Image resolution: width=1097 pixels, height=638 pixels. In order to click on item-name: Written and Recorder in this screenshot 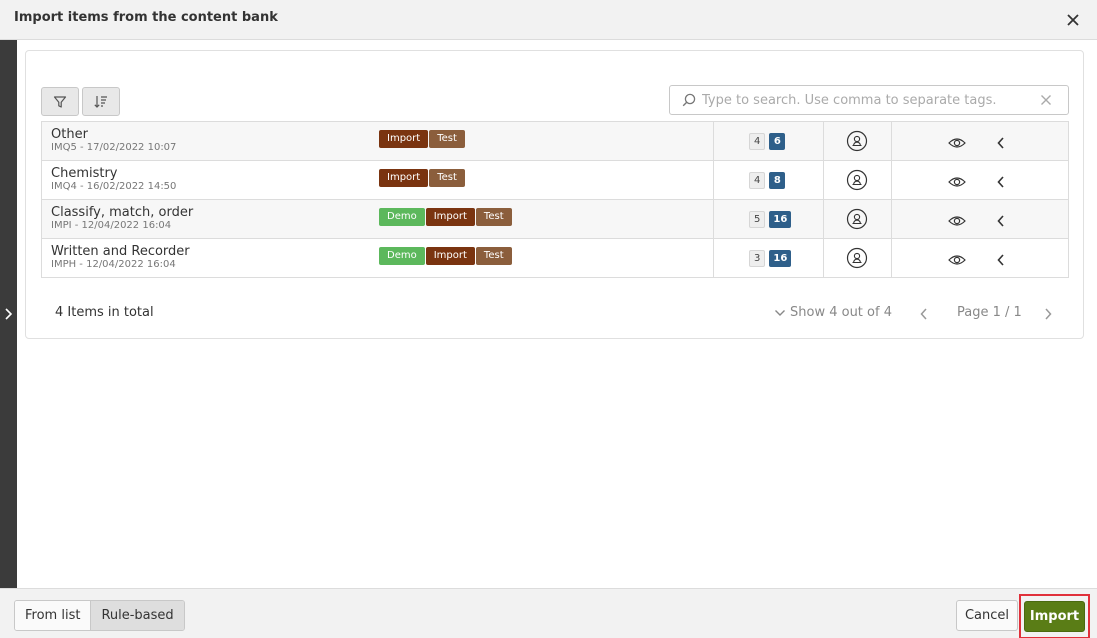, I will do `click(120, 251)`.